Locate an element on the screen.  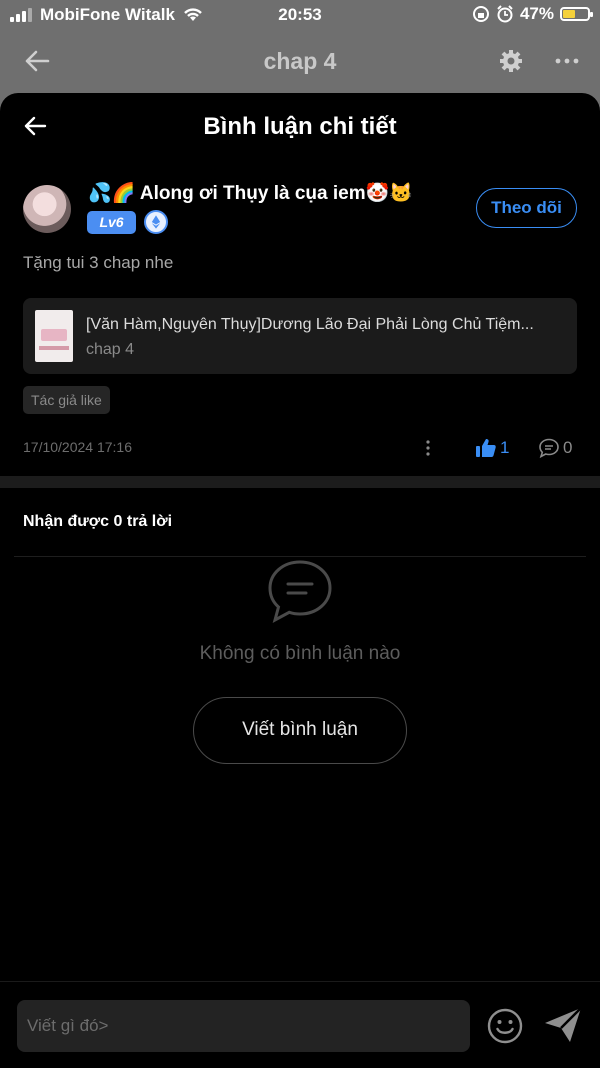
more-options-icon is located at coordinates (567, 61).